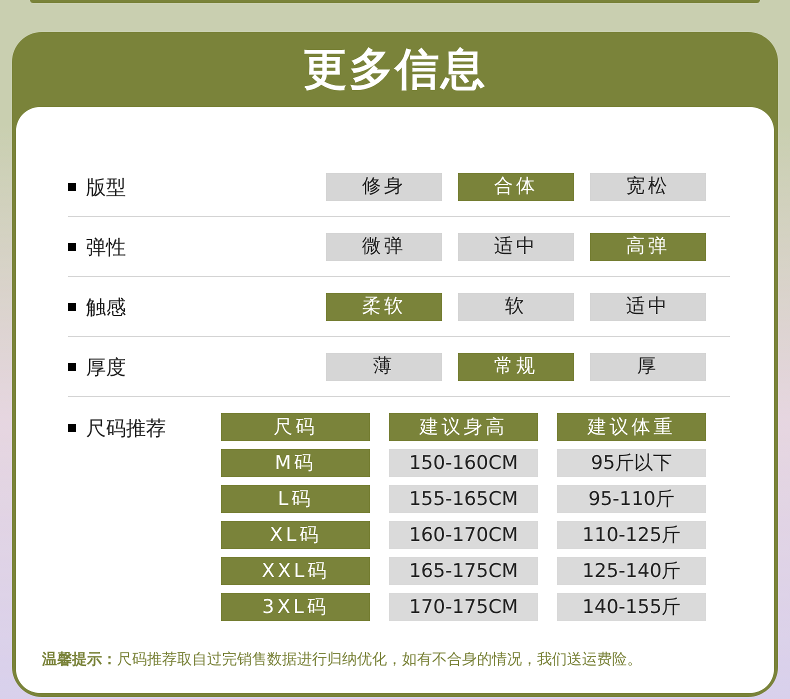 Image resolution: width=790 pixels, height=699 pixels. I want to click on table-cell: 170-175CM, so click(463, 607).